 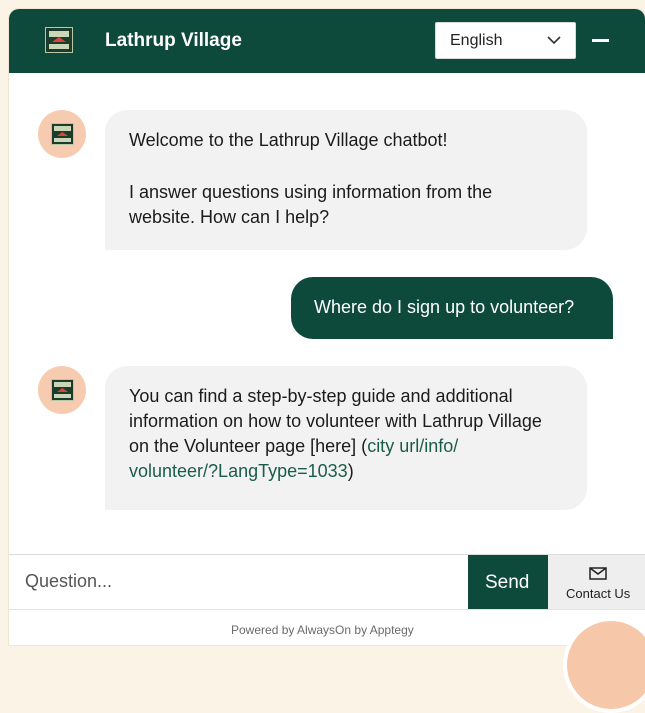 What do you see at coordinates (327, 581) in the screenshot?
I see `input-bar: Question... Send Contact Us` at bounding box center [327, 581].